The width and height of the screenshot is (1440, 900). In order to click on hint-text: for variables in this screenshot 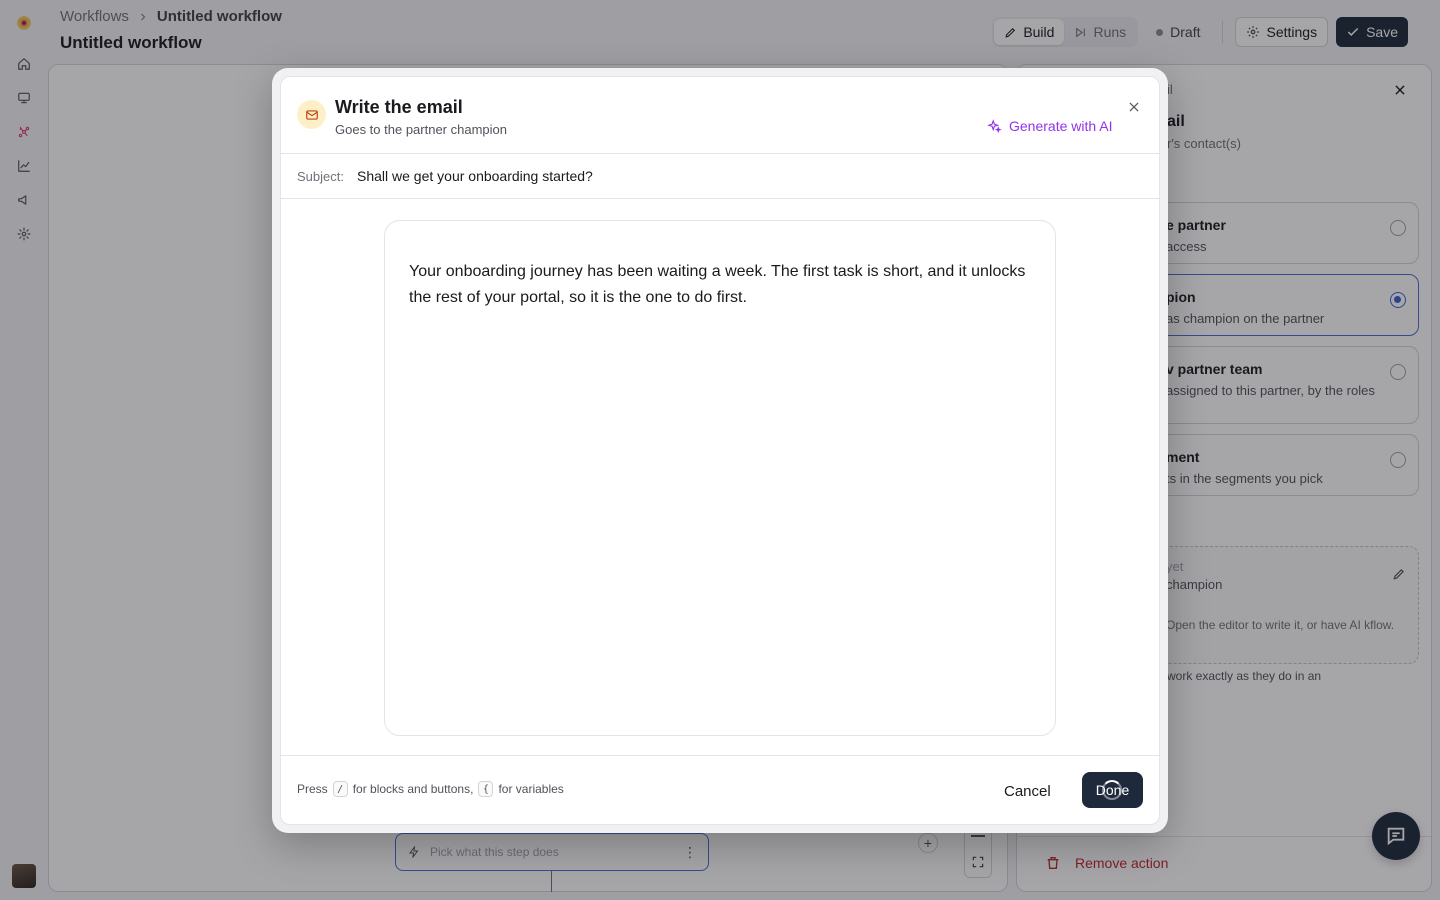, I will do `click(531, 789)`.